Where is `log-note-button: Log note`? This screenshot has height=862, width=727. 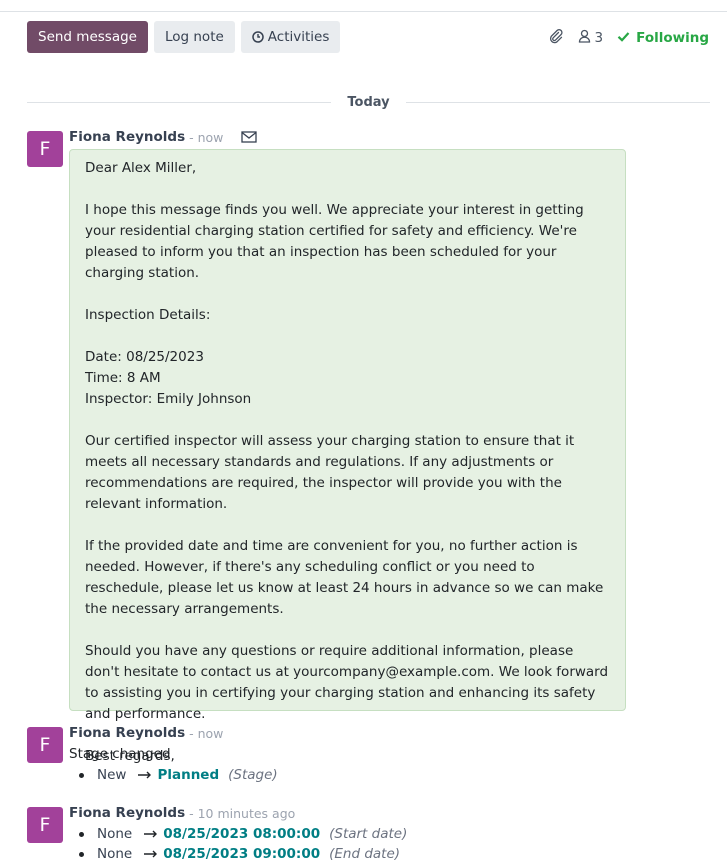 log-note-button: Log note is located at coordinates (194, 37).